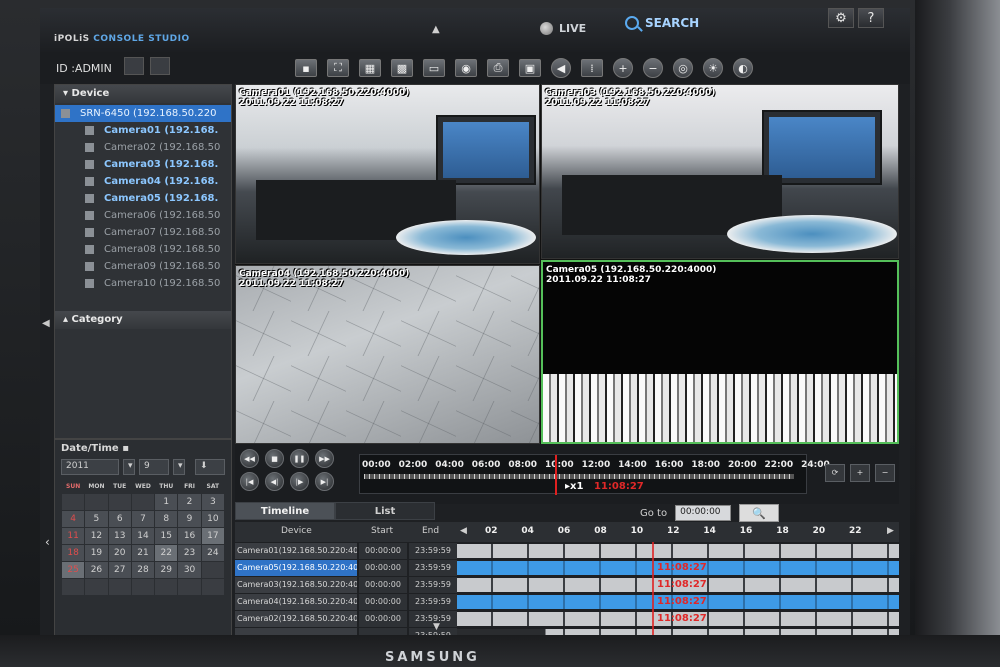  Describe the element at coordinates (249, 481) in the screenshot. I see `skip-back-icon: |◀` at that location.